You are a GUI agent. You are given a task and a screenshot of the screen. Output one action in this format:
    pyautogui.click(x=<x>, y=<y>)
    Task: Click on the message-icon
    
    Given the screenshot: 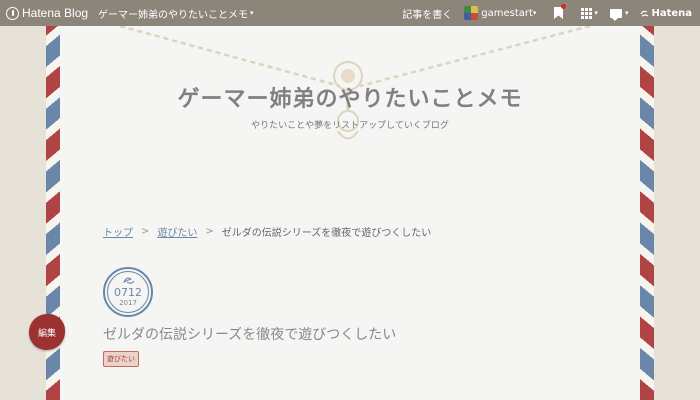 What is the action you would take?
    pyautogui.click(x=615, y=14)
    